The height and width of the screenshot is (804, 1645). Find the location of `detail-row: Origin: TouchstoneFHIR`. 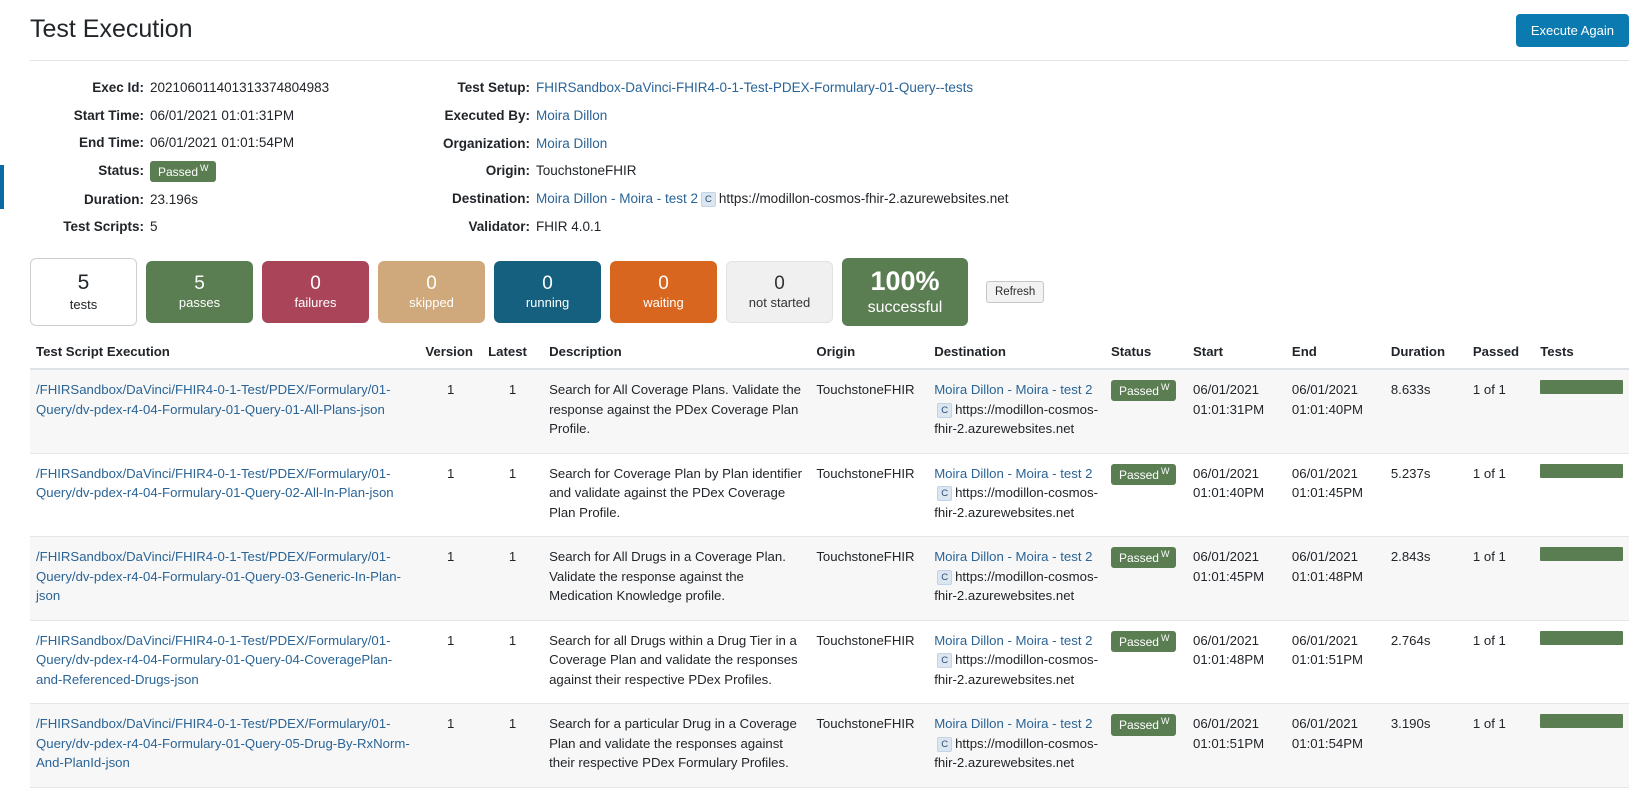

detail-row: Origin: TouchstoneFHIR is located at coordinates (719, 171).